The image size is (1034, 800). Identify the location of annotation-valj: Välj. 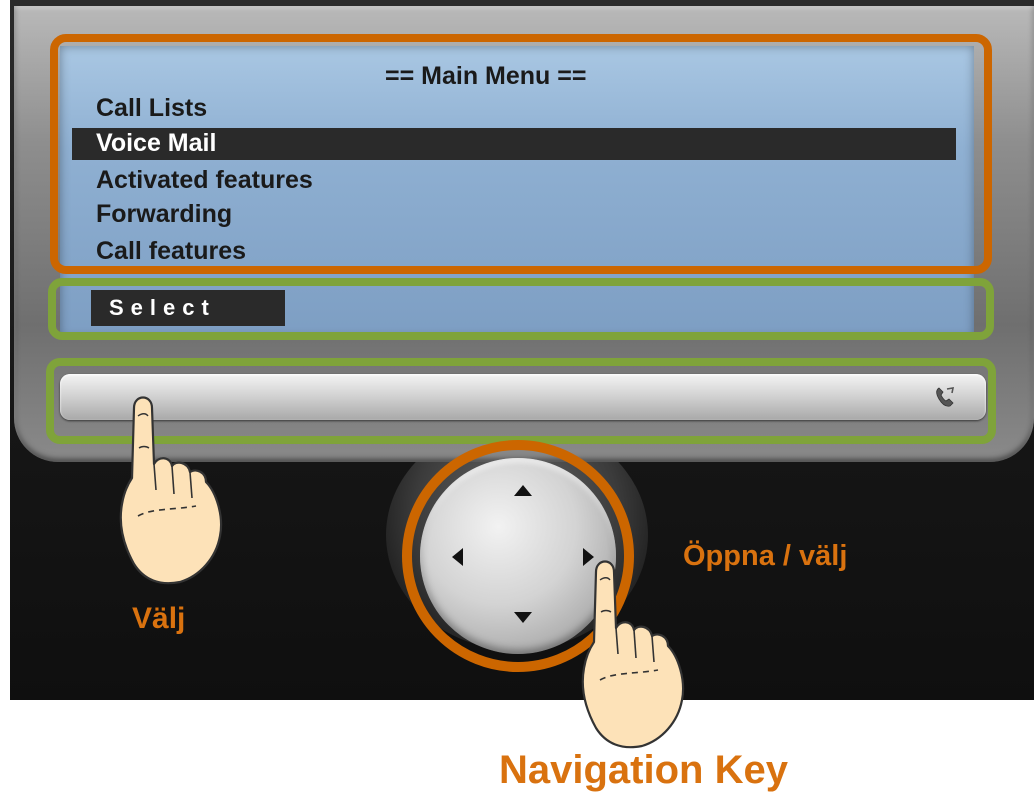
(159, 618).